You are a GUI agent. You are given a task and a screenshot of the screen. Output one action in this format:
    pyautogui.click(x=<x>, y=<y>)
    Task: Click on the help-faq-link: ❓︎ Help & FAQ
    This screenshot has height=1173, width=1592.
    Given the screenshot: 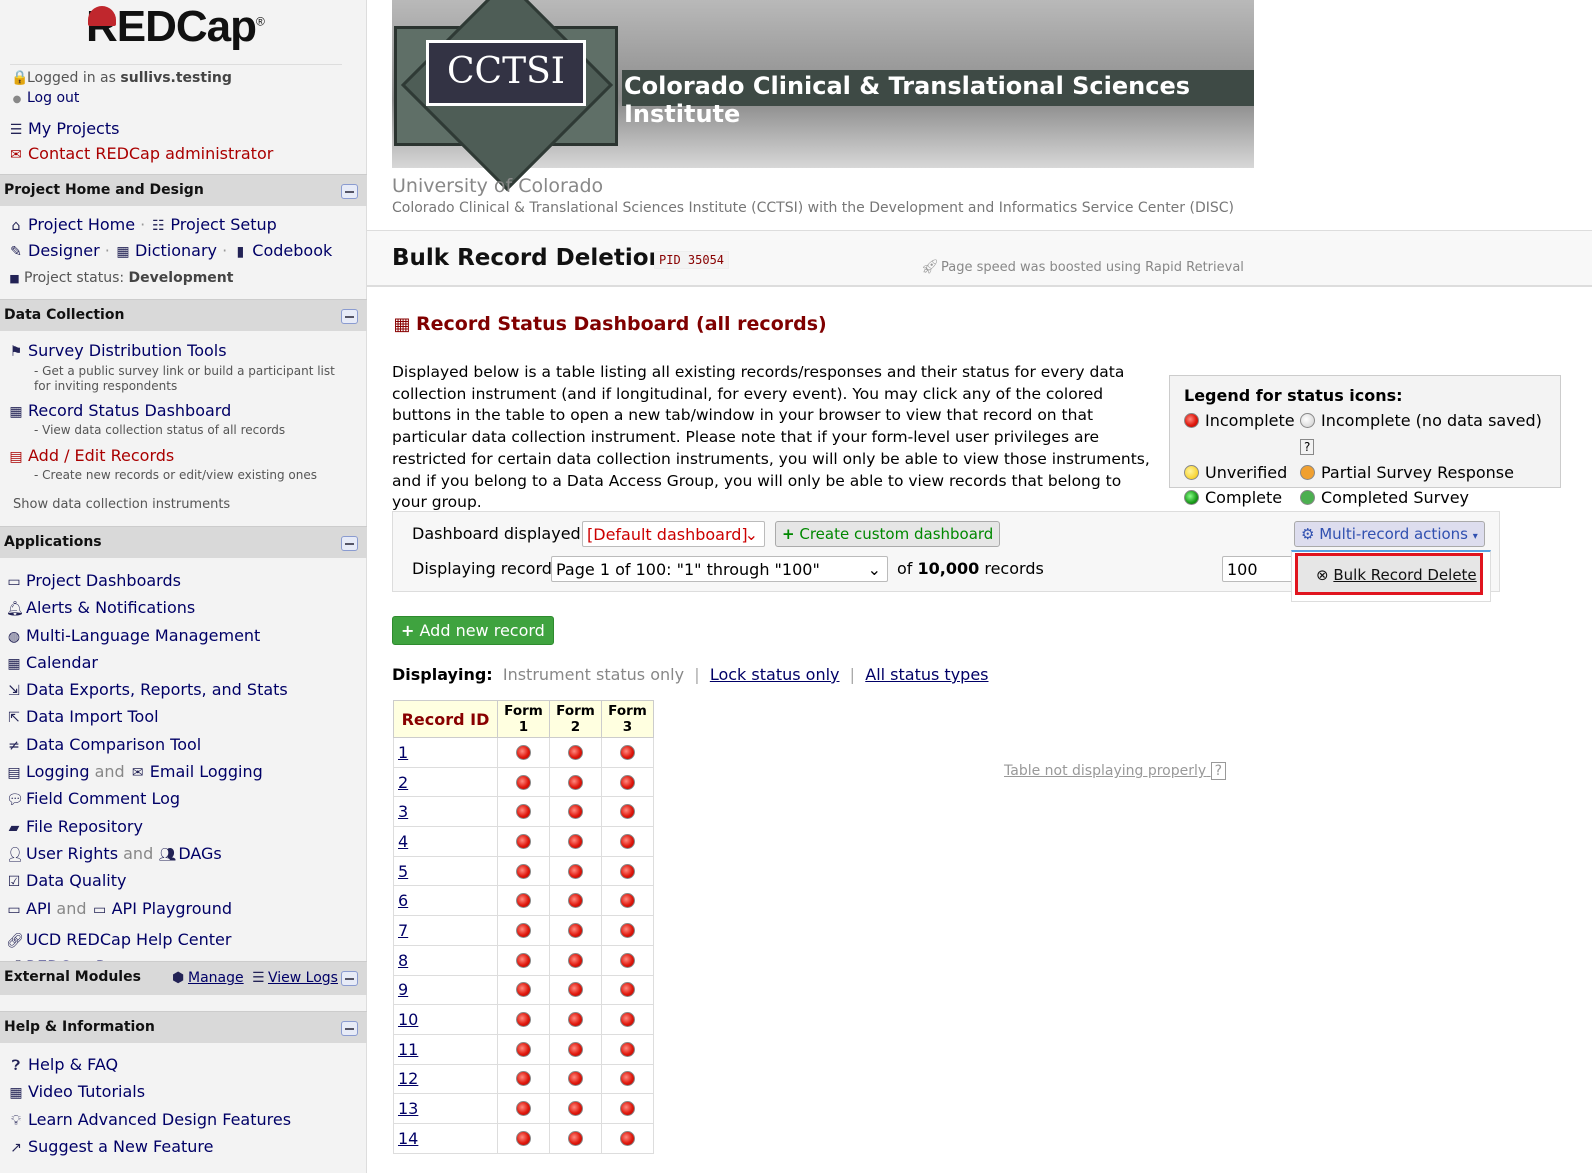 What is the action you would take?
    pyautogui.click(x=149, y=1065)
    